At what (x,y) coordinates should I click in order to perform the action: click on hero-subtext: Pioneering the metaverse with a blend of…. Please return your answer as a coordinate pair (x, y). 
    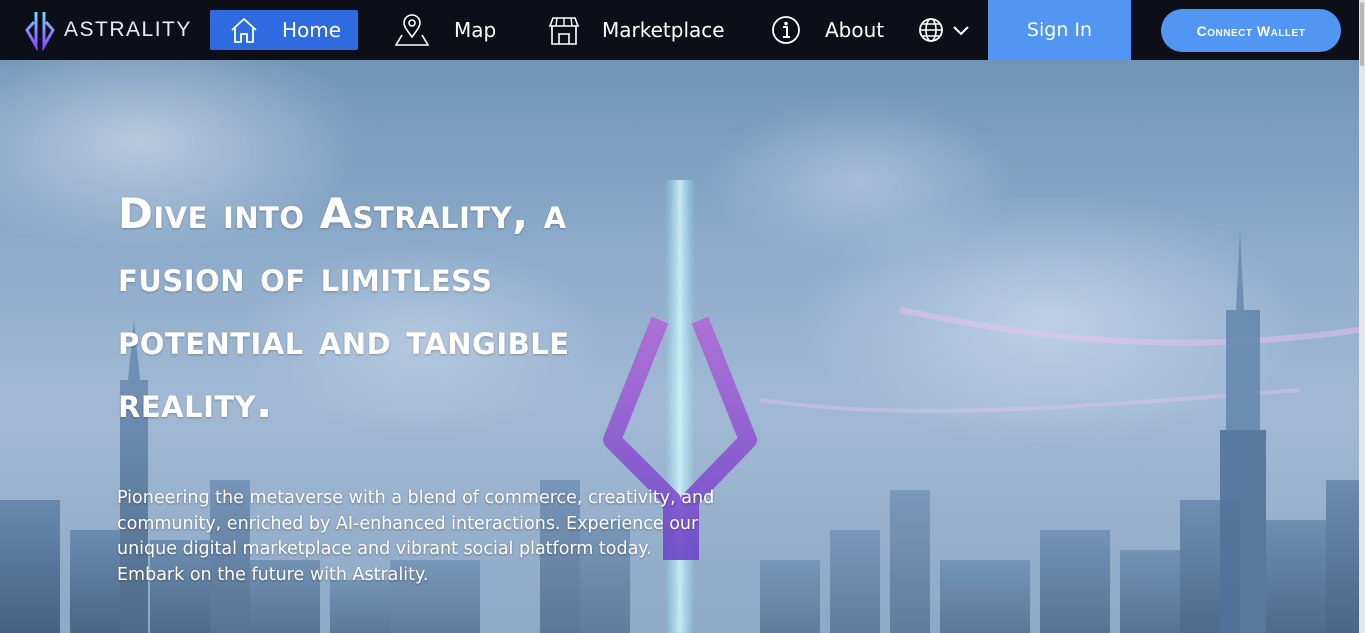
    Looking at the image, I should click on (416, 536).